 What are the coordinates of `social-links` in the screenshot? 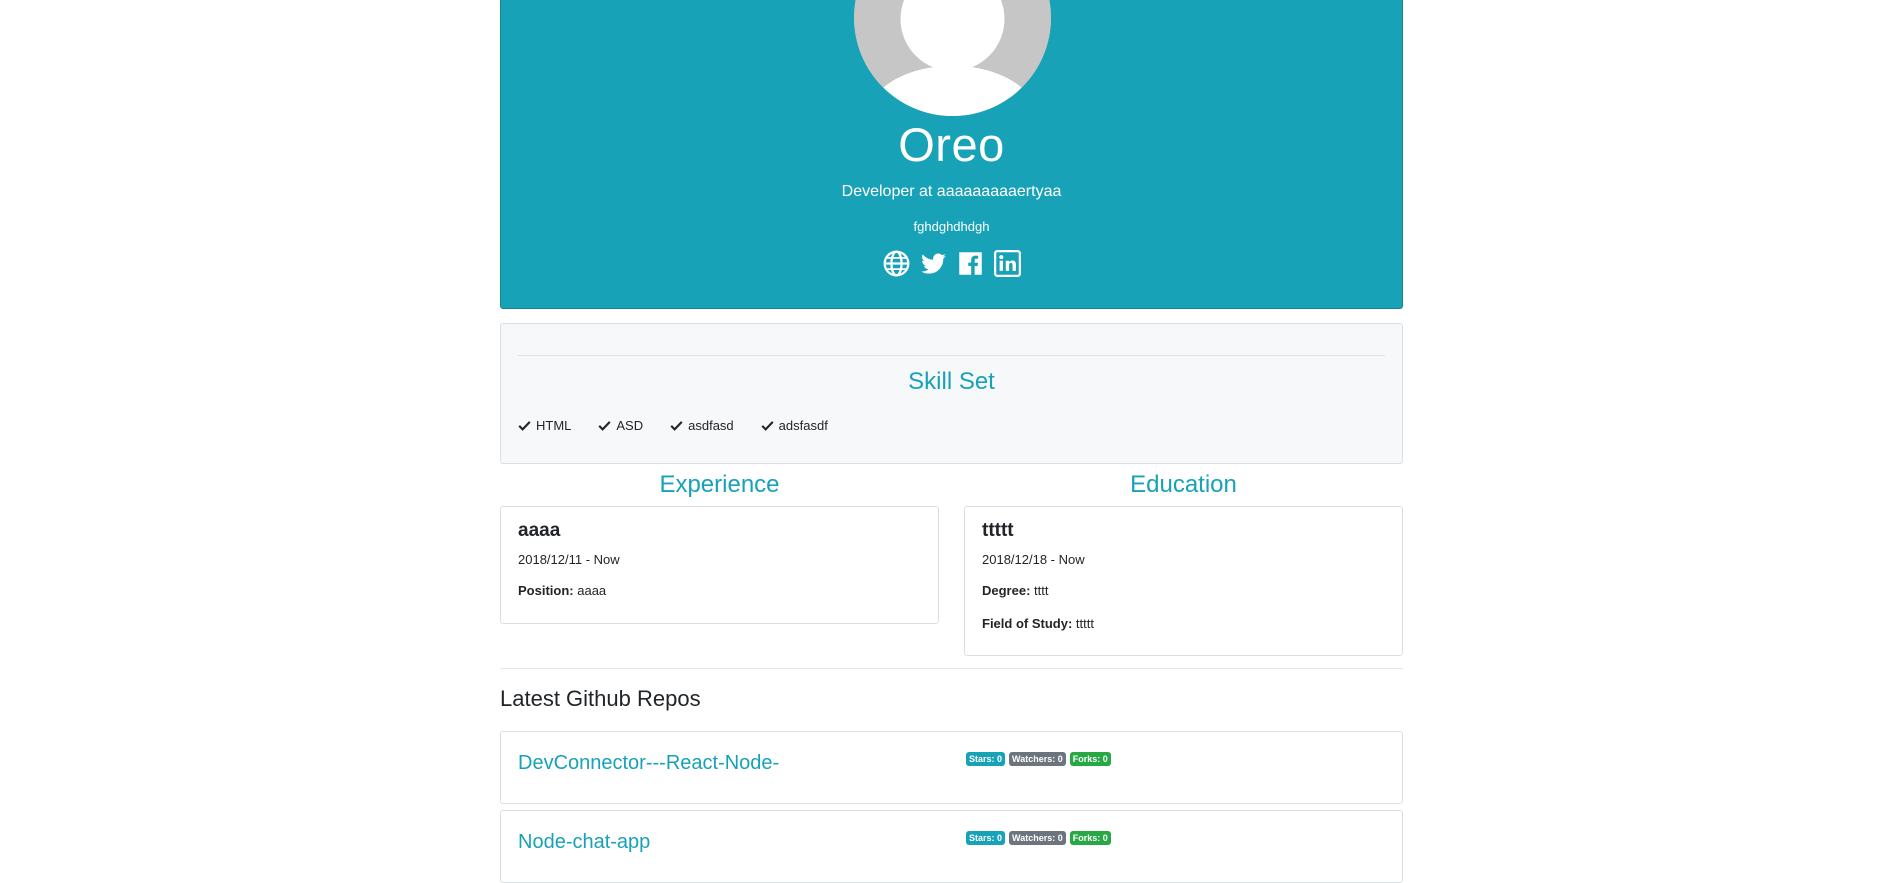 It's located at (951, 263).